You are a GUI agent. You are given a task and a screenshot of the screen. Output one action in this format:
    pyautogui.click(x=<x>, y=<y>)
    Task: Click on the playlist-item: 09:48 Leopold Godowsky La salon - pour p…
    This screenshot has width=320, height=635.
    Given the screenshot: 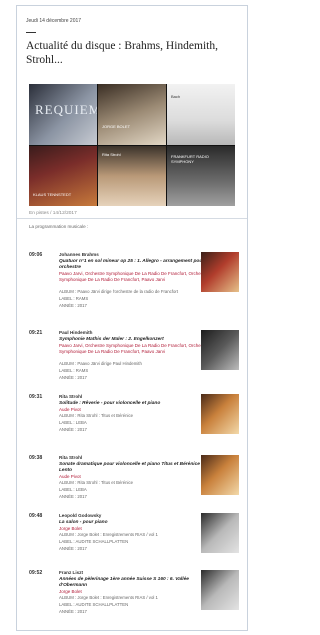 What is the action you would take?
    pyautogui.click(x=132, y=534)
    